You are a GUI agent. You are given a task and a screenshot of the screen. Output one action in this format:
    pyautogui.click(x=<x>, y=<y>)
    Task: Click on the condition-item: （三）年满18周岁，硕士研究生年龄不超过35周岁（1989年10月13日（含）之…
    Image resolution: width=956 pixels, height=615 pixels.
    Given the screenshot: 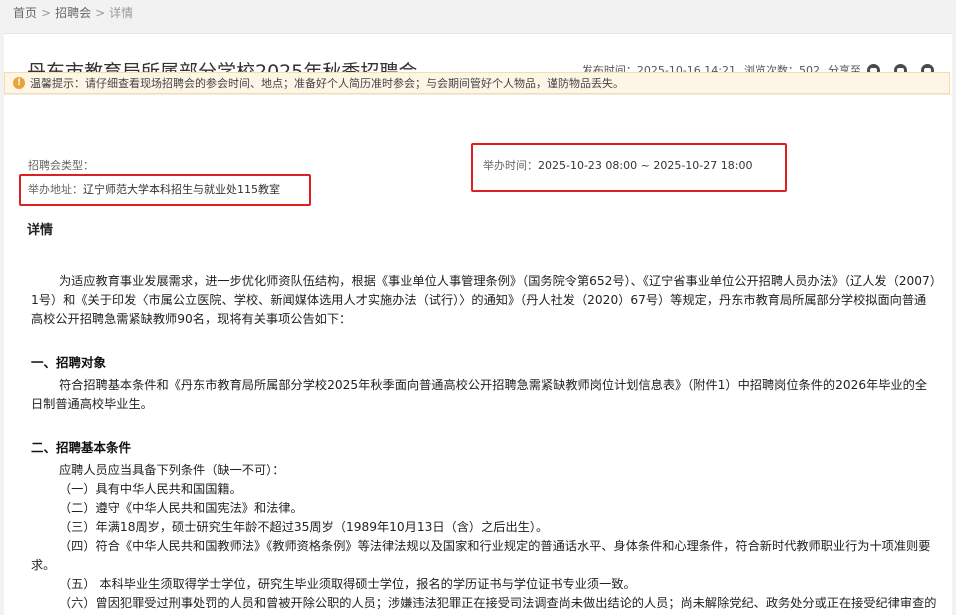 What is the action you would take?
    pyautogui.click(x=304, y=527)
    